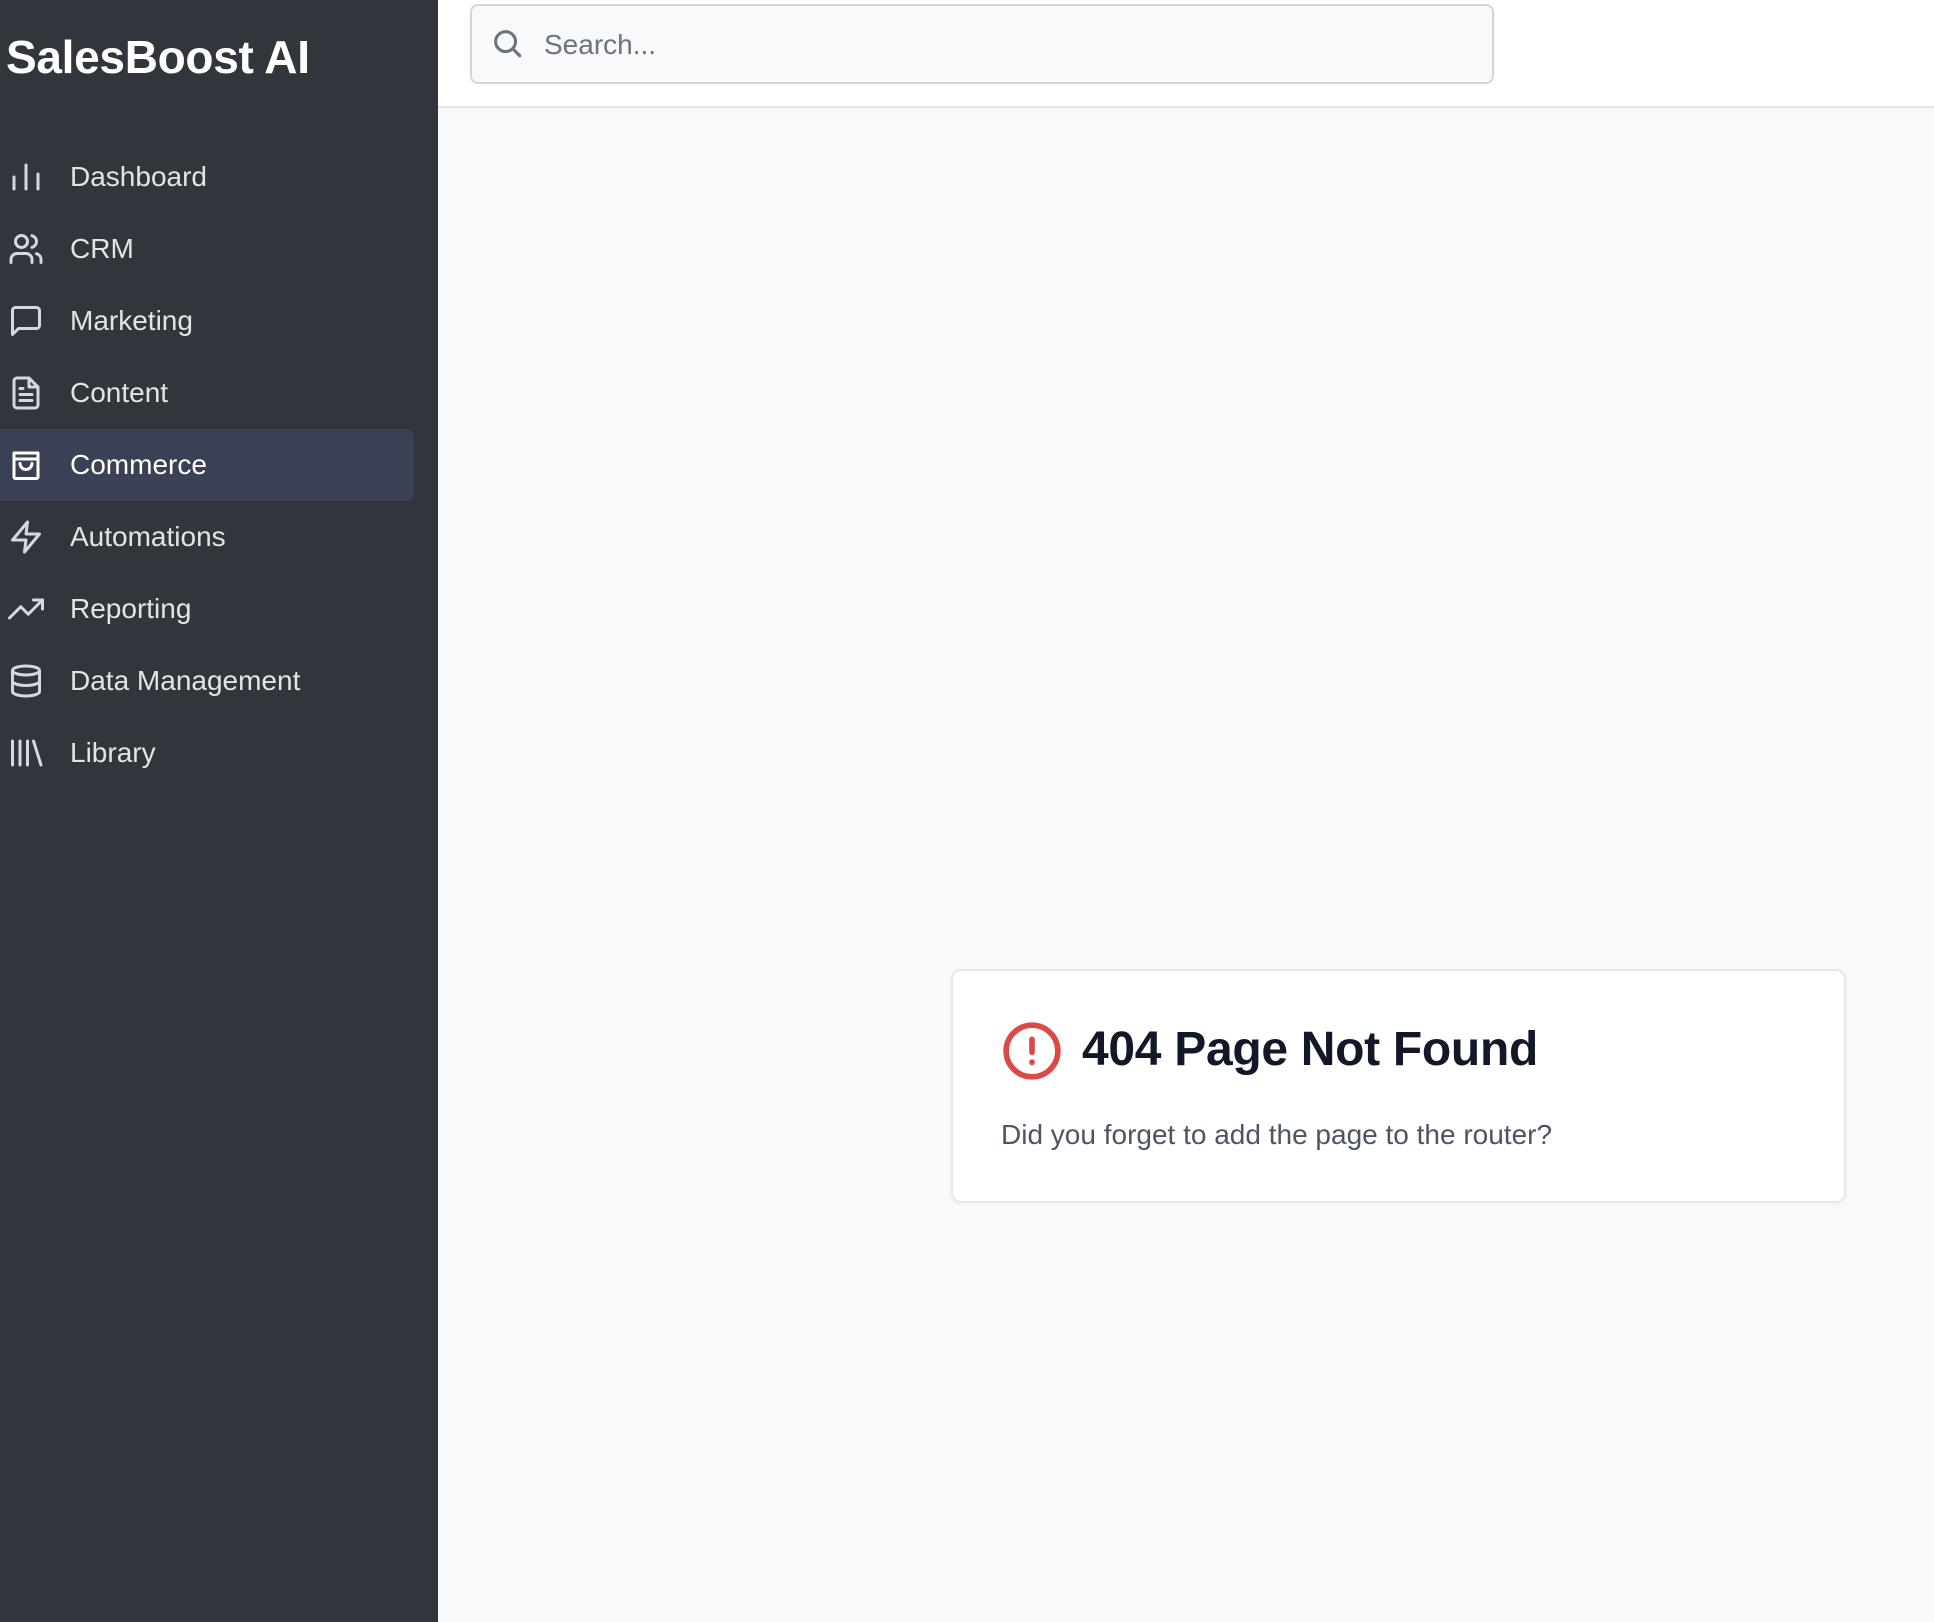 This screenshot has height=1622, width=1934. Describe the element at coordinates (1004, 45) in the screenshot. I see `search-input` at that location.